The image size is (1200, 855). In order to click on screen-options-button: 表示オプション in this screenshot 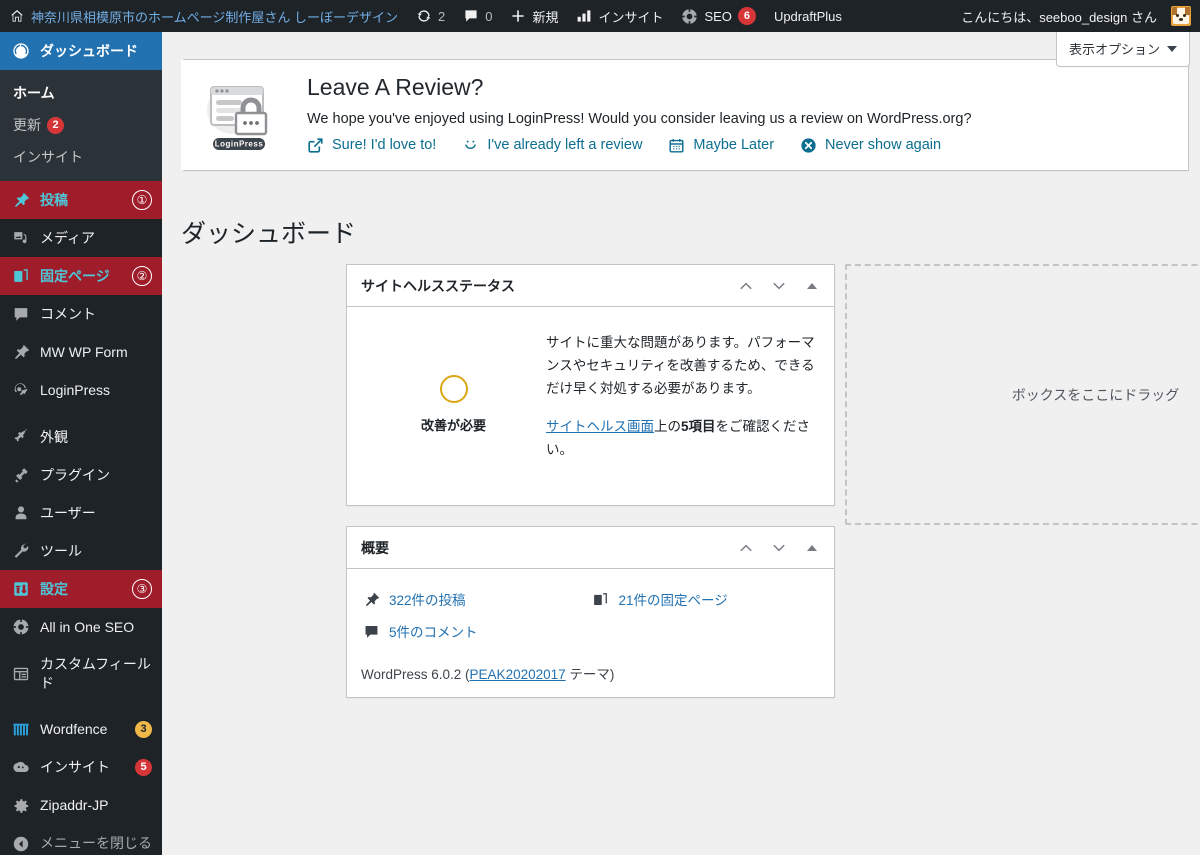, I will do `click(1122, 49)`.